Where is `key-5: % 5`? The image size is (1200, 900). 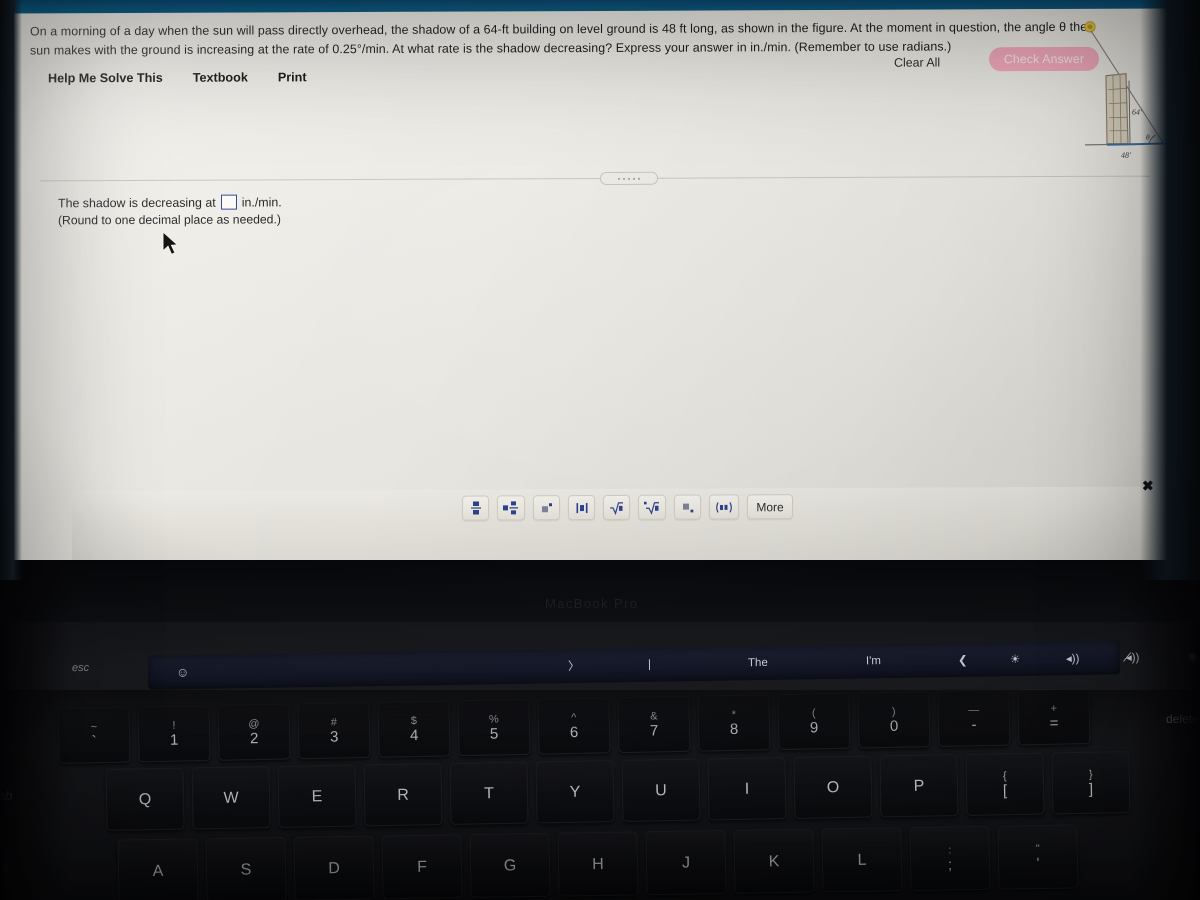
key-5: % 5 is located at coordinates (494, 727).